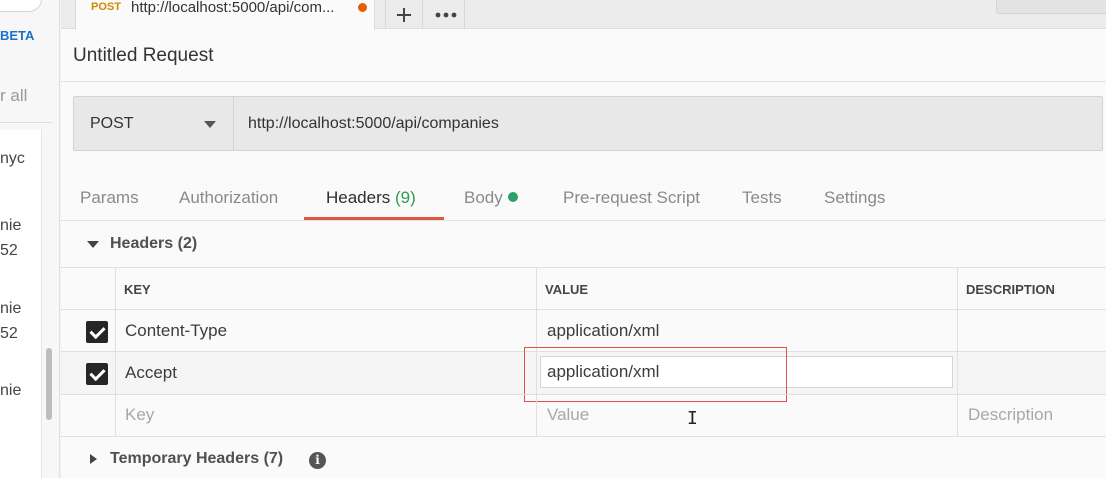 This screenshot has height=478, width=1106. Describe the element at coordinates (106, 7) in the screenshot. I see `tab-method-label: POST` at that location.